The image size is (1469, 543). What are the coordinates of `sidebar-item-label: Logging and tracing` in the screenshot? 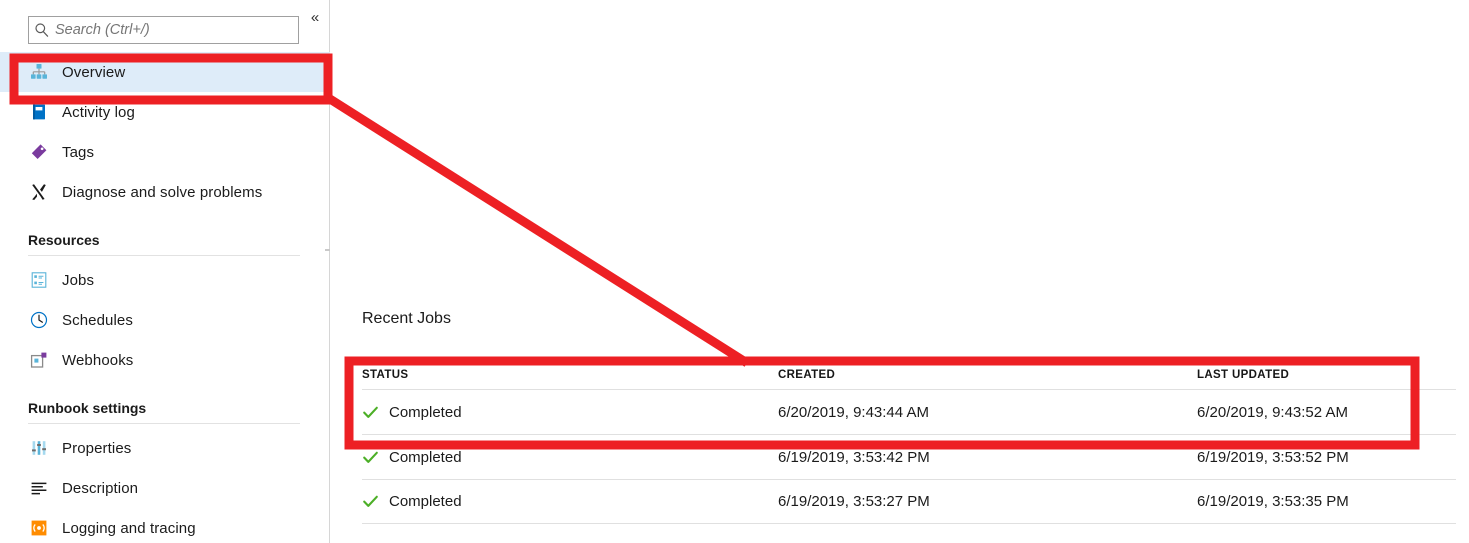 It's located at (129, 528).